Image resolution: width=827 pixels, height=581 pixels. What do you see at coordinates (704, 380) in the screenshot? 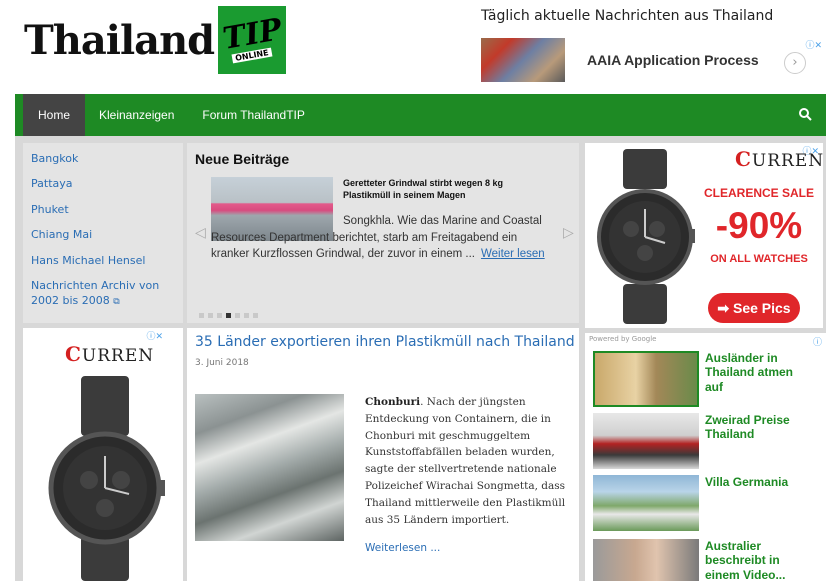
I see `rec-item: Ausländer in Thailand atmen auf` at bounding box center [704, 380].